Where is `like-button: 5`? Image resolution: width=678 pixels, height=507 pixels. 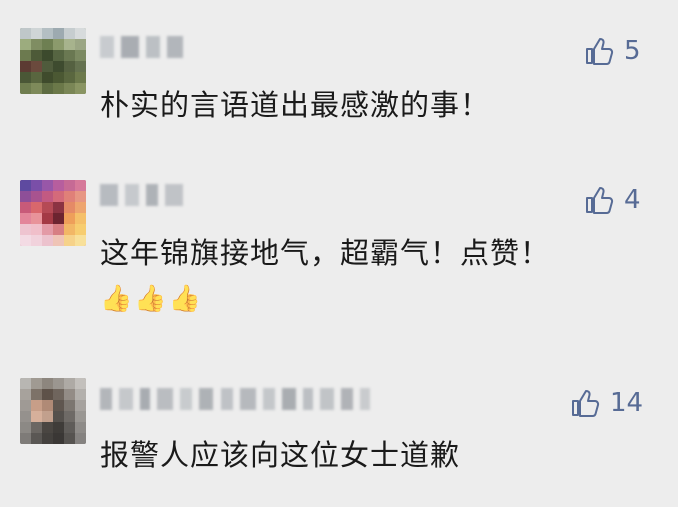
like-button: 5 is located at coordinates (612, 51).